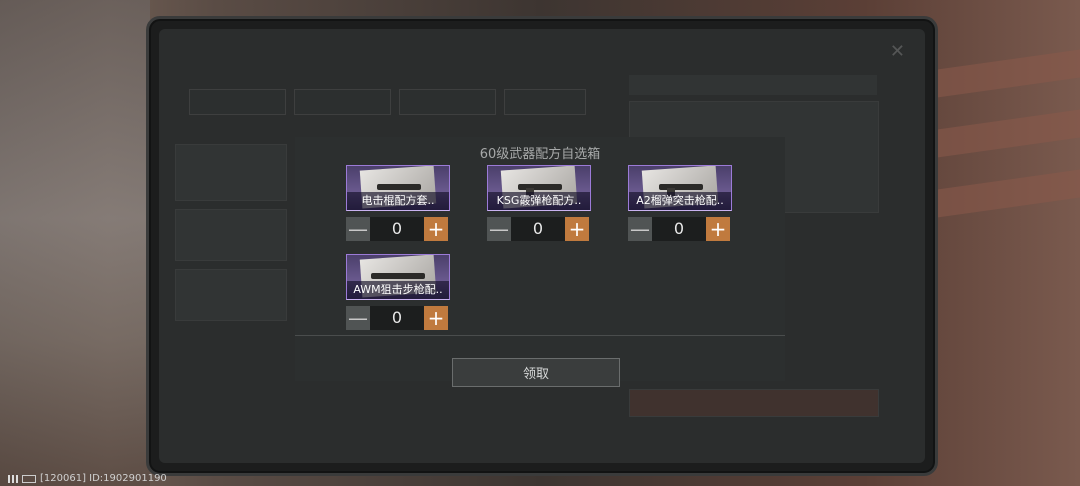 This screenshot has height=486, width=1080. Describe the element at coordinates (536, 372) in the screenshot. I see `claim-button: 领取` at that location.